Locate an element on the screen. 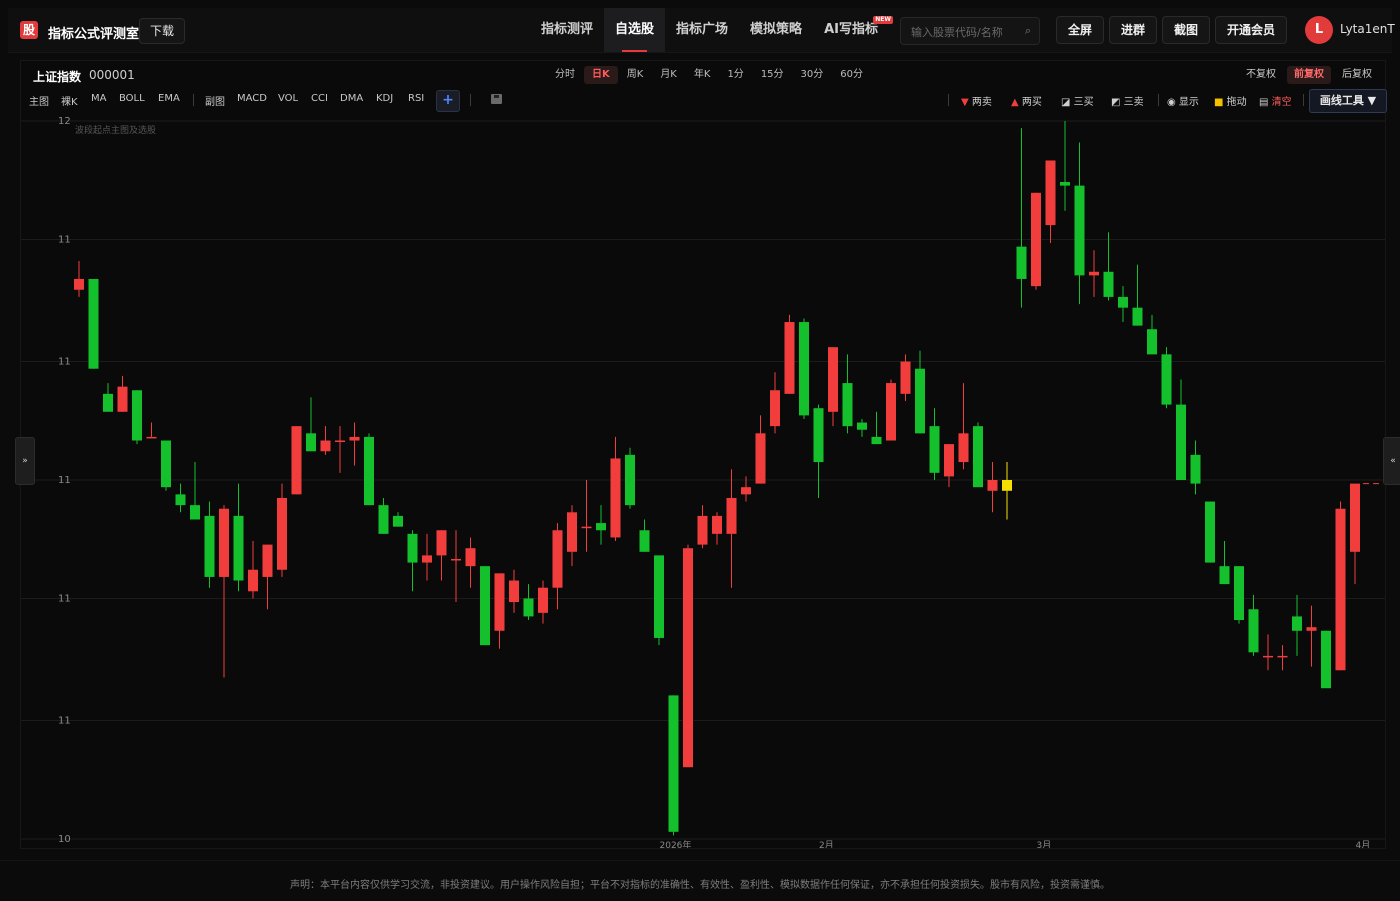 The width and height of the screenshot is (1400, 901). indicator-dma: DMA is located at coordinates (351, 98).